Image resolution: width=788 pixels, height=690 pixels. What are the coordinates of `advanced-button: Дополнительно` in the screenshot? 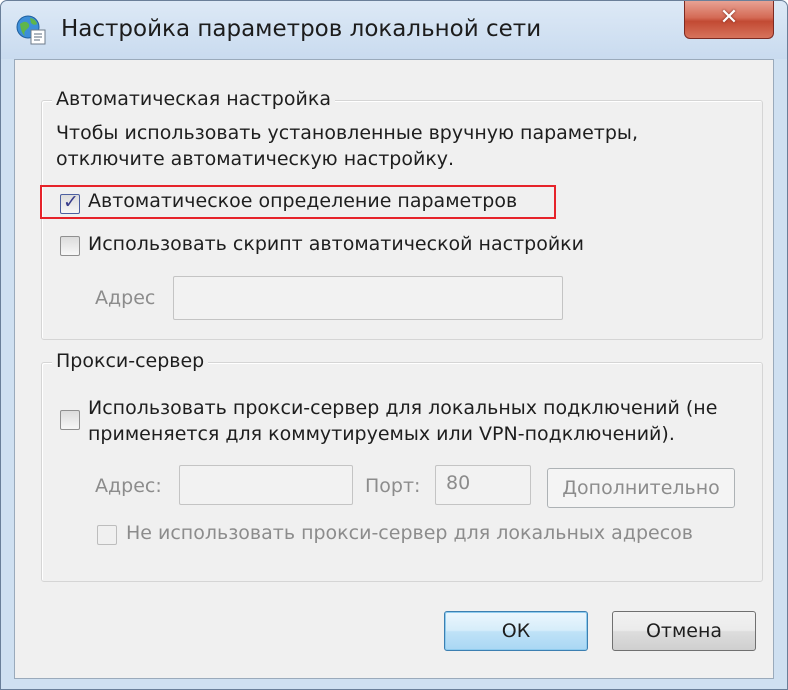 It's located at (641, 488).